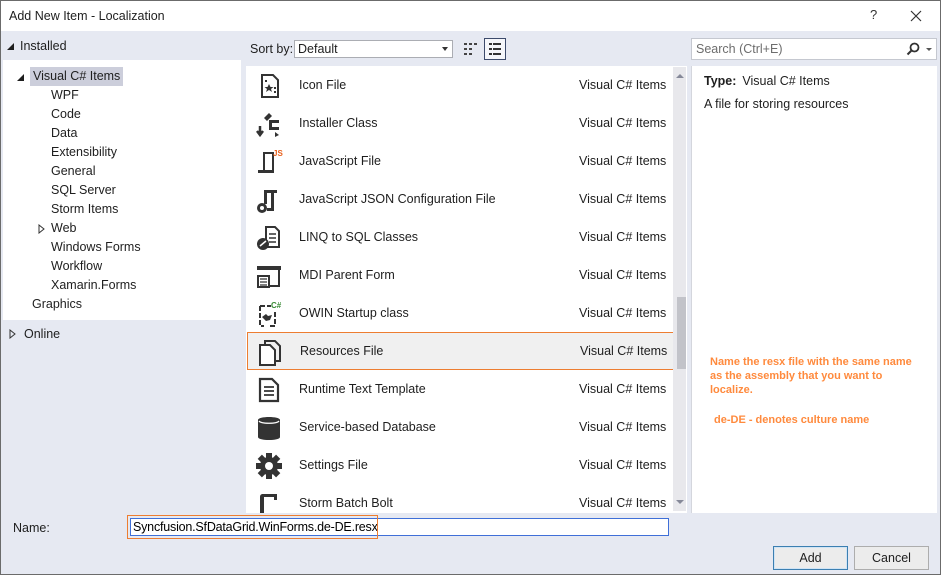  Describe the element at coordinates (269, 277) in the screenshot. I see `mdi-form-icon` at that location.